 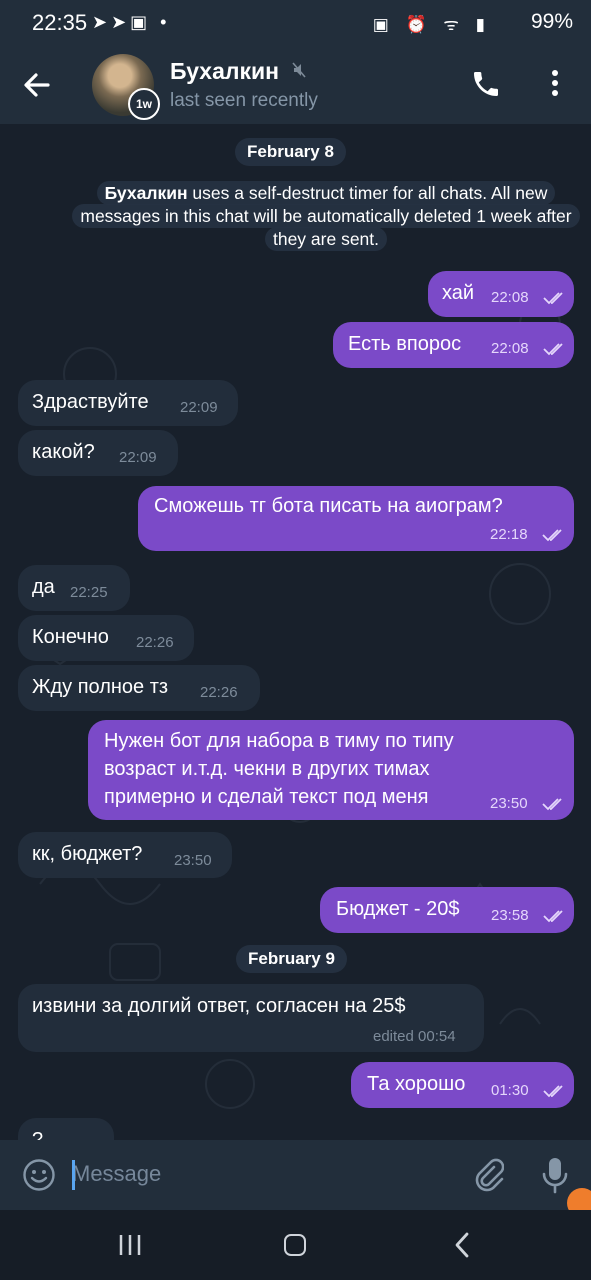 What do you see at coordinates (39, 1175) in the screenshot?
I see `emoji-icon` at bounding box center [39, 1175].